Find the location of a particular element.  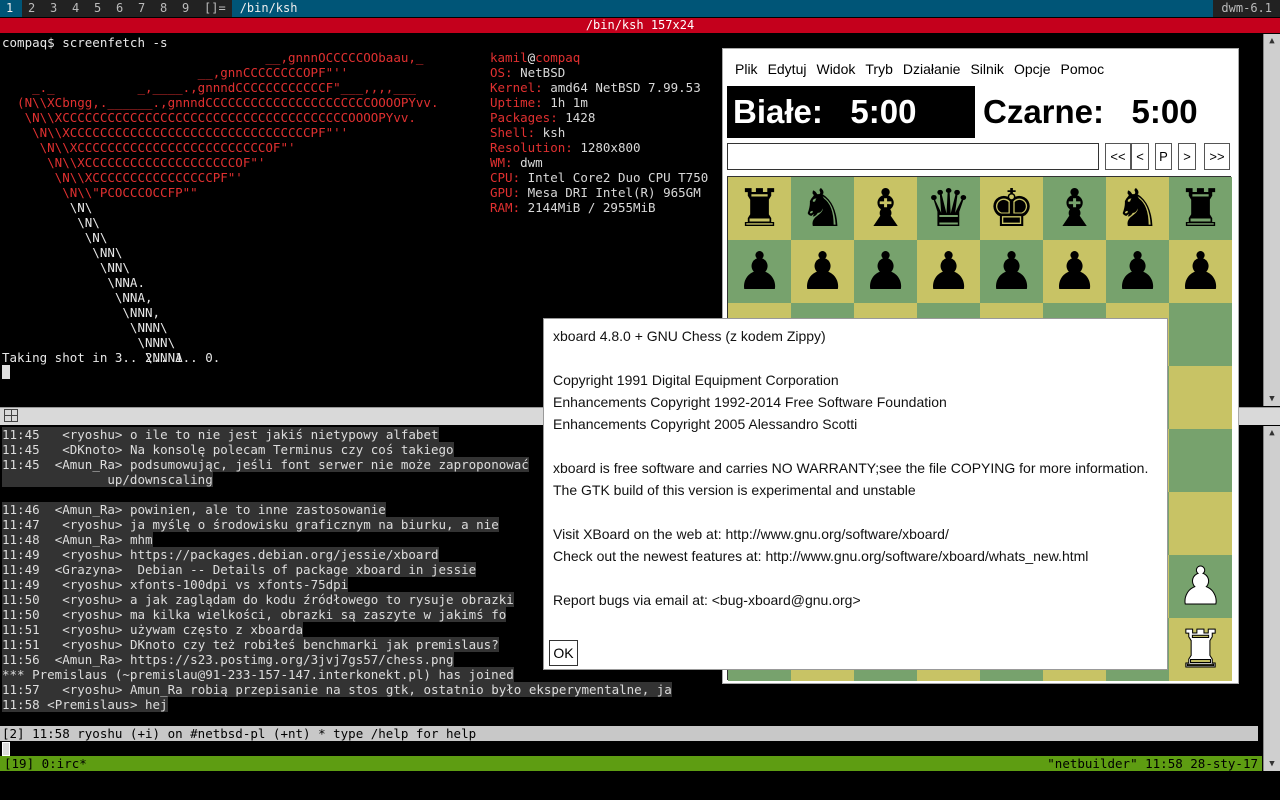

terminal-scrollbar: ▲ ▼ is located at coordinates (1271, 220).